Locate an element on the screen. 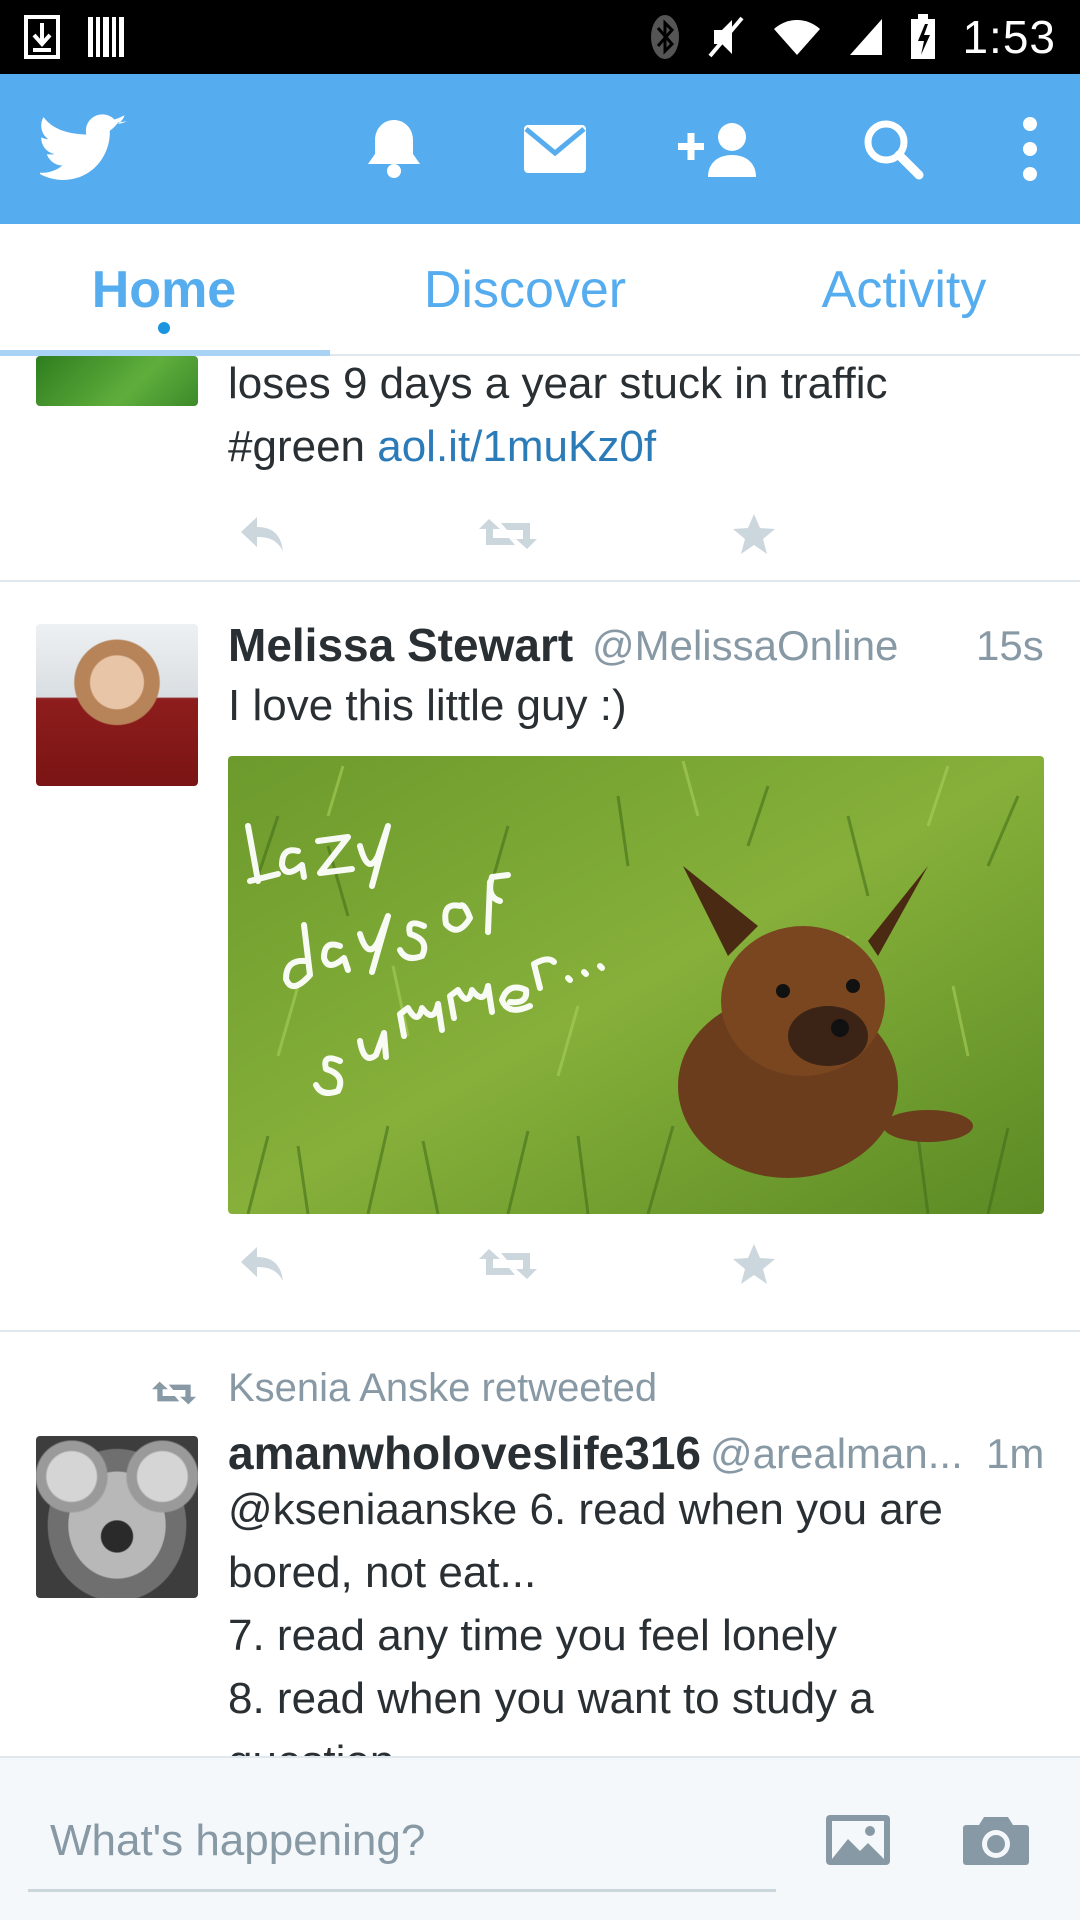 This screenshot has height=1920, width=1080. search-icon is located at coordinates (894, 150).